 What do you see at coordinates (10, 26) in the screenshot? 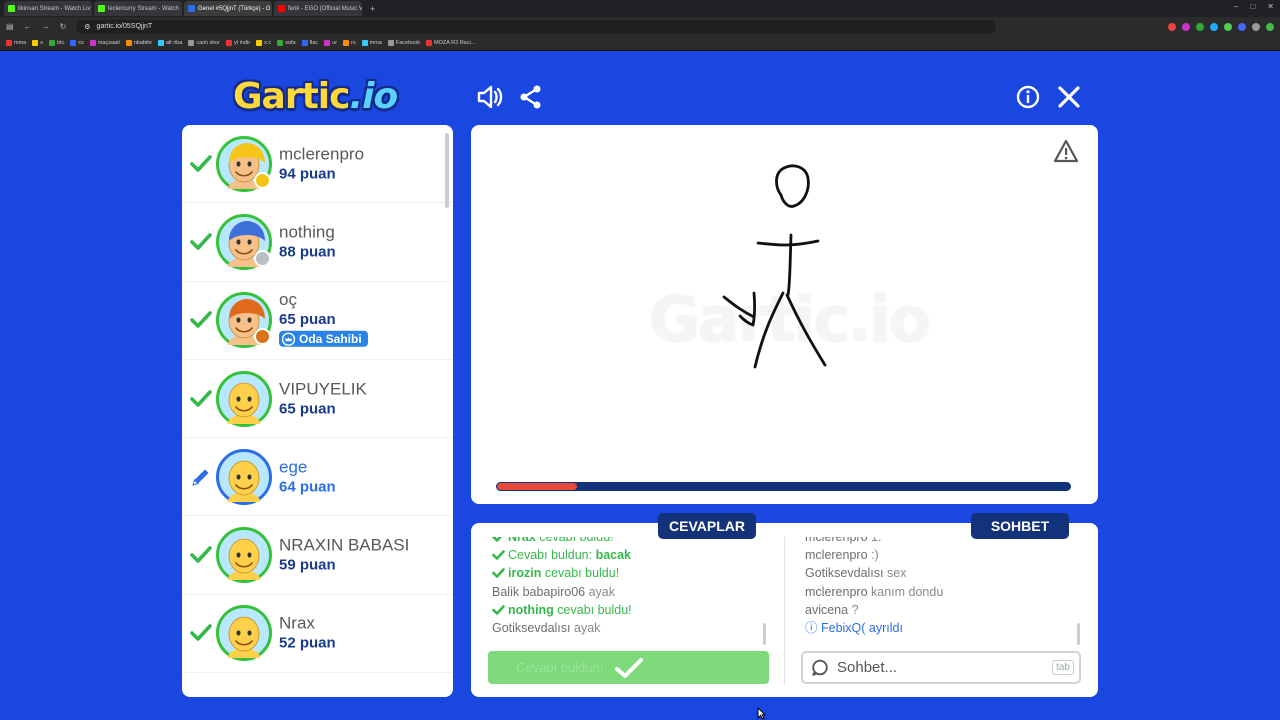
I see `sidebar-toggle-icon: ▤` at bounding box center [10, 26].